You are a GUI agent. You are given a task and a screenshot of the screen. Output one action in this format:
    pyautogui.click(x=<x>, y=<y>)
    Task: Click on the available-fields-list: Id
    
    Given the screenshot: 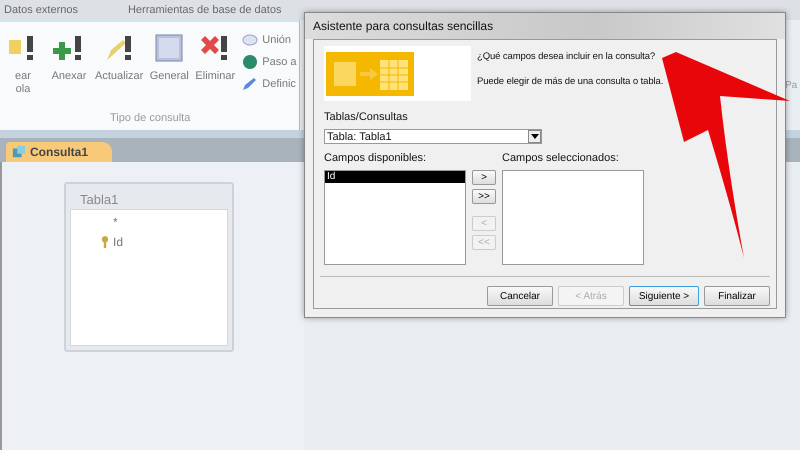 What is the action you would take?
    pyautogui.click(x=395, y=217)
    